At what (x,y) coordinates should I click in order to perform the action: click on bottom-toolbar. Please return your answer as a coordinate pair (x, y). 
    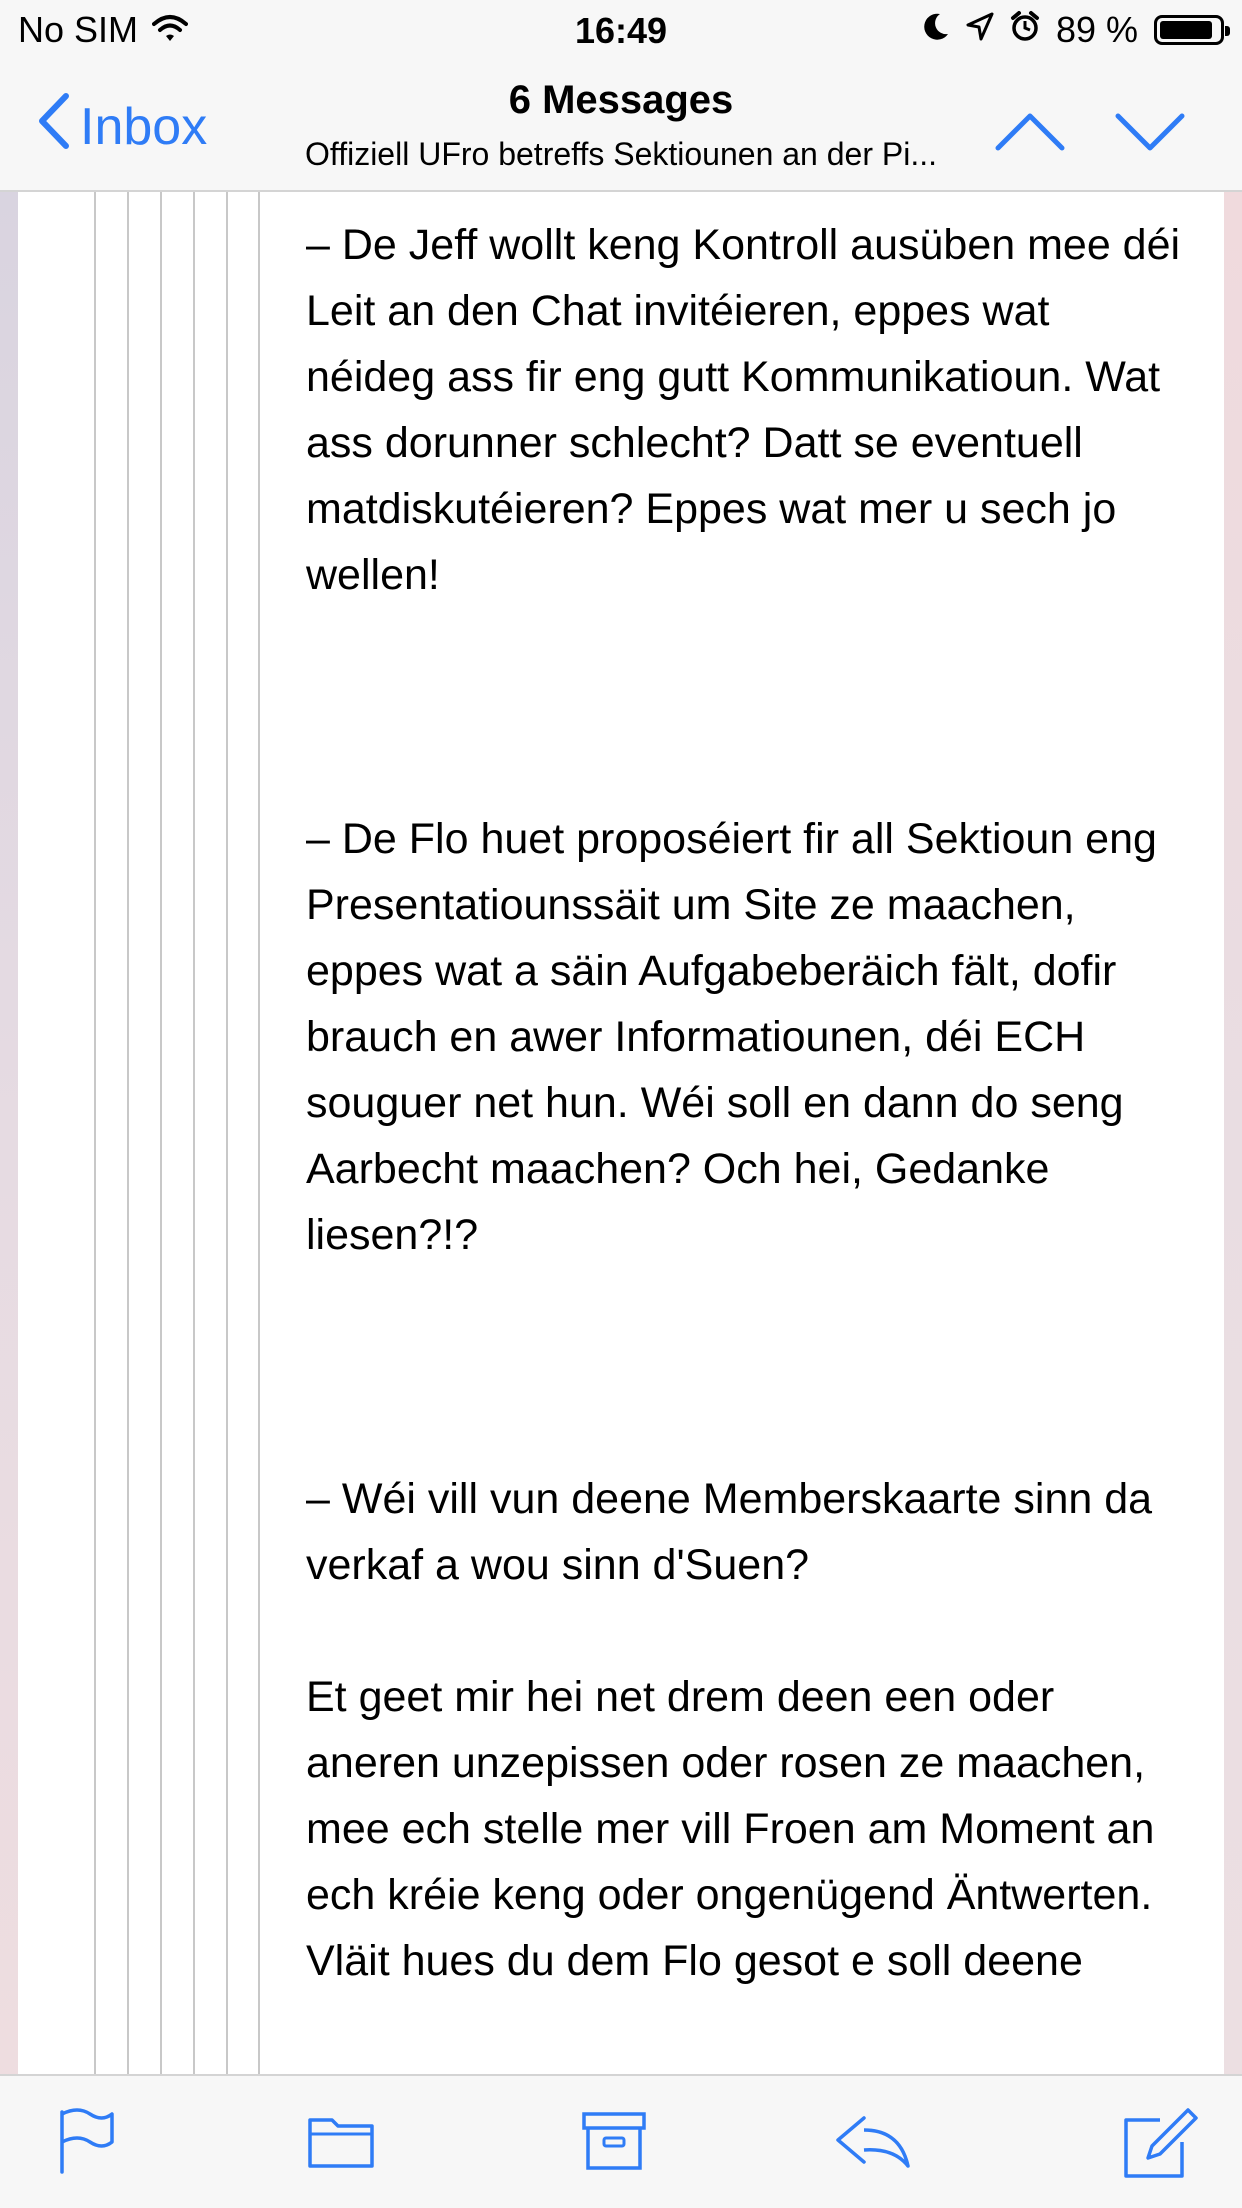
    Looking at the image, I should click on (621, 2141).